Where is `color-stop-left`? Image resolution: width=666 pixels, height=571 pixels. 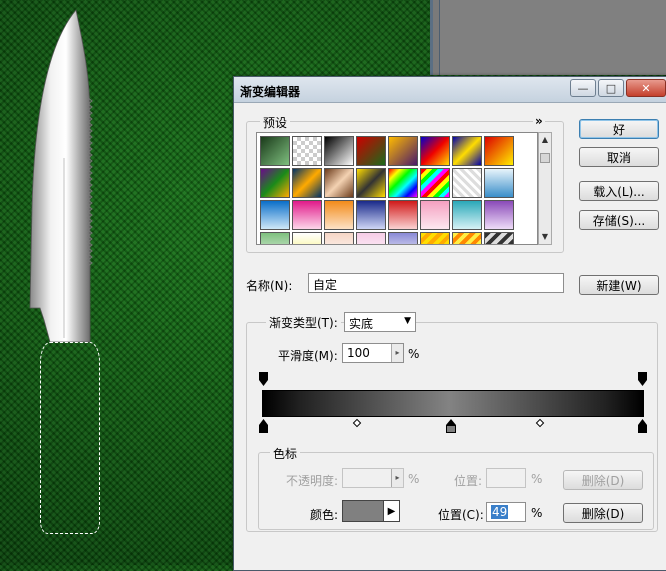 color-stop-left is located at coordinates (263, 426).